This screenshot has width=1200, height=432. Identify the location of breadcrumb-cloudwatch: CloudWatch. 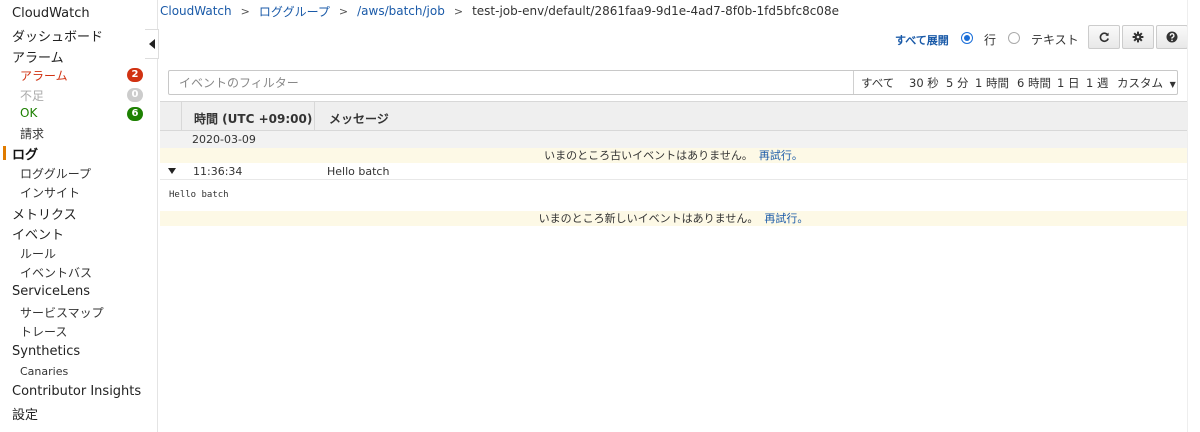
(196, 11).